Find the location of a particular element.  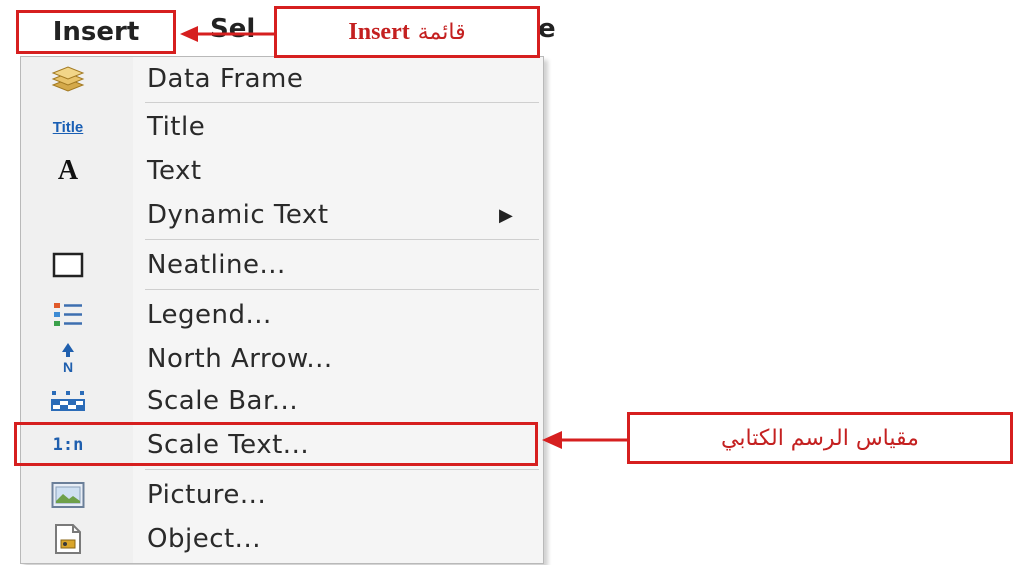

callout-insert-arabic: قائمة is located at coordinates (441, 32).